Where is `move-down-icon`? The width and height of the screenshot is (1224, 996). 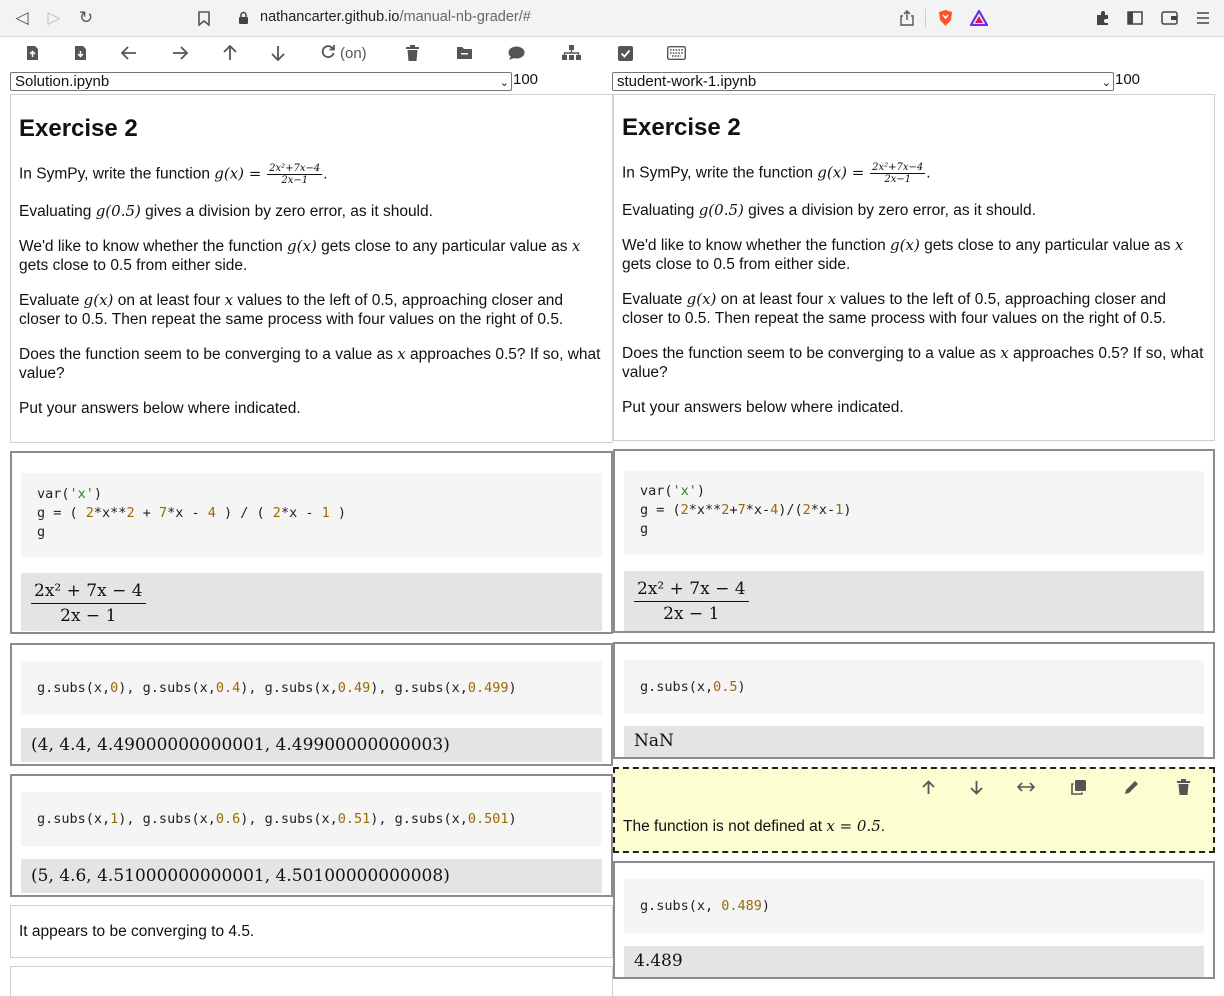
move-down-icon is located at coordinates (976, 787).